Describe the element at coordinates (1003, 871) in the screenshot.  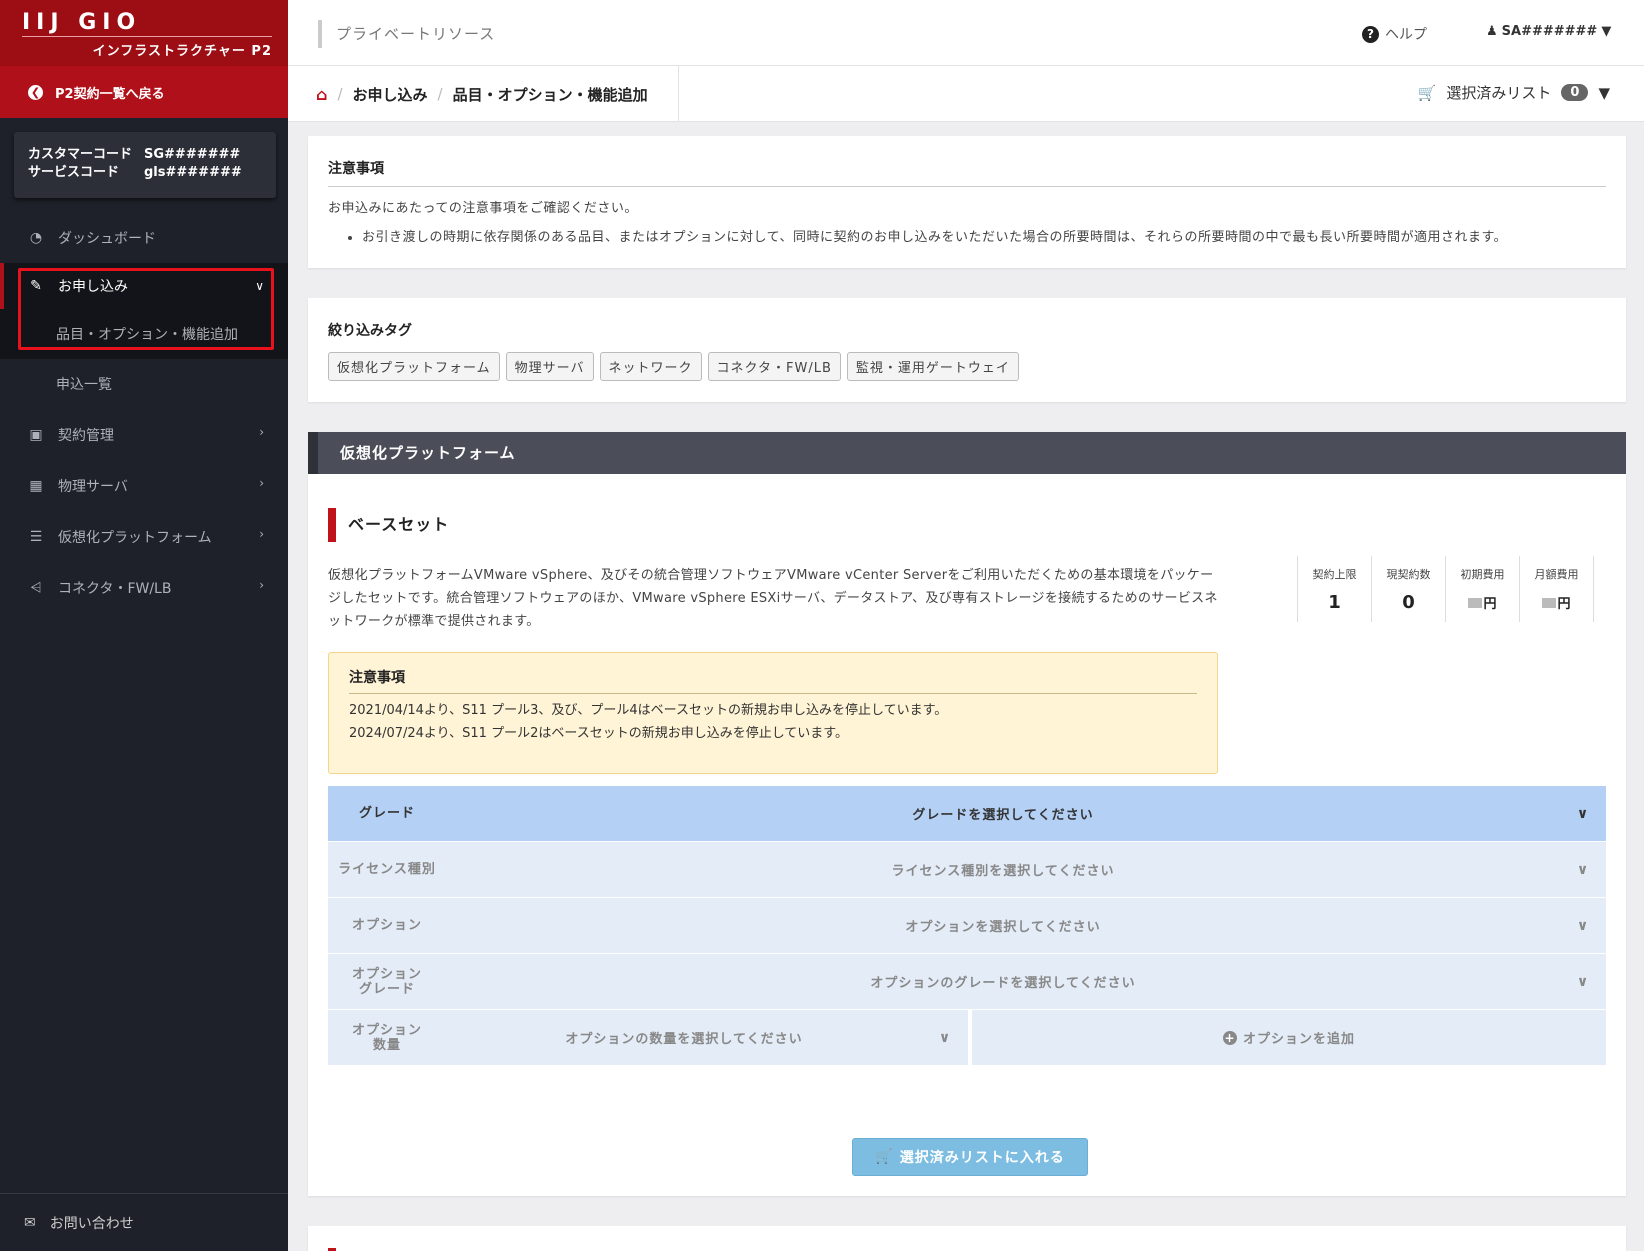
I see `license-value: ライセンス種別を選択してください` at that location.